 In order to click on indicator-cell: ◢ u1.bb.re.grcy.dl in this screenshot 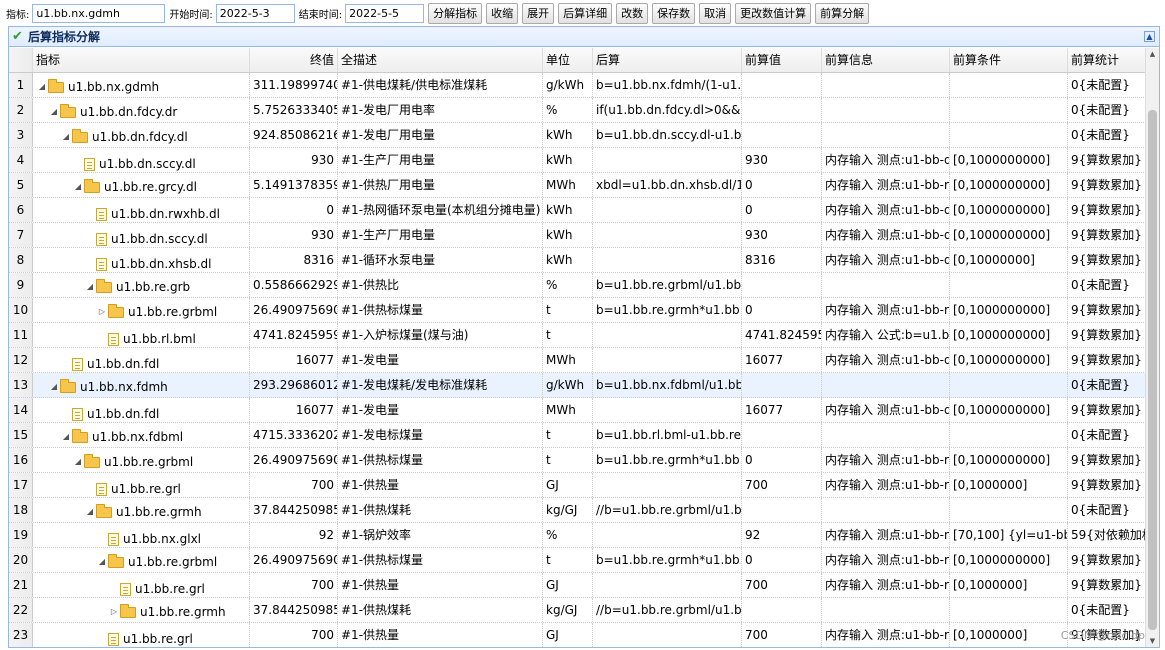, I will do `click(141, 185)`.